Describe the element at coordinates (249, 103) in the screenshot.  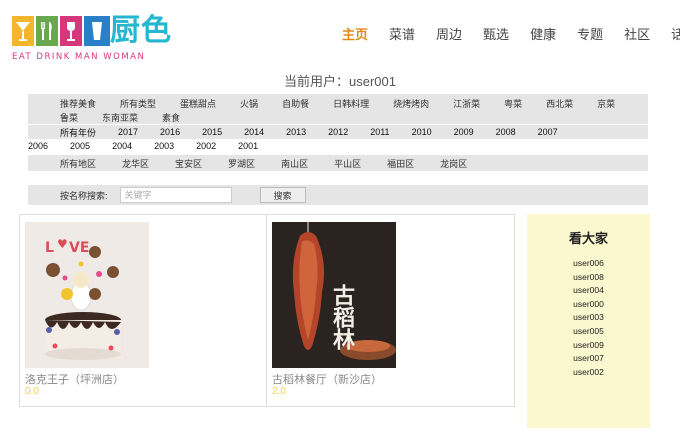
I see `filter-option: 火锅` at that location.